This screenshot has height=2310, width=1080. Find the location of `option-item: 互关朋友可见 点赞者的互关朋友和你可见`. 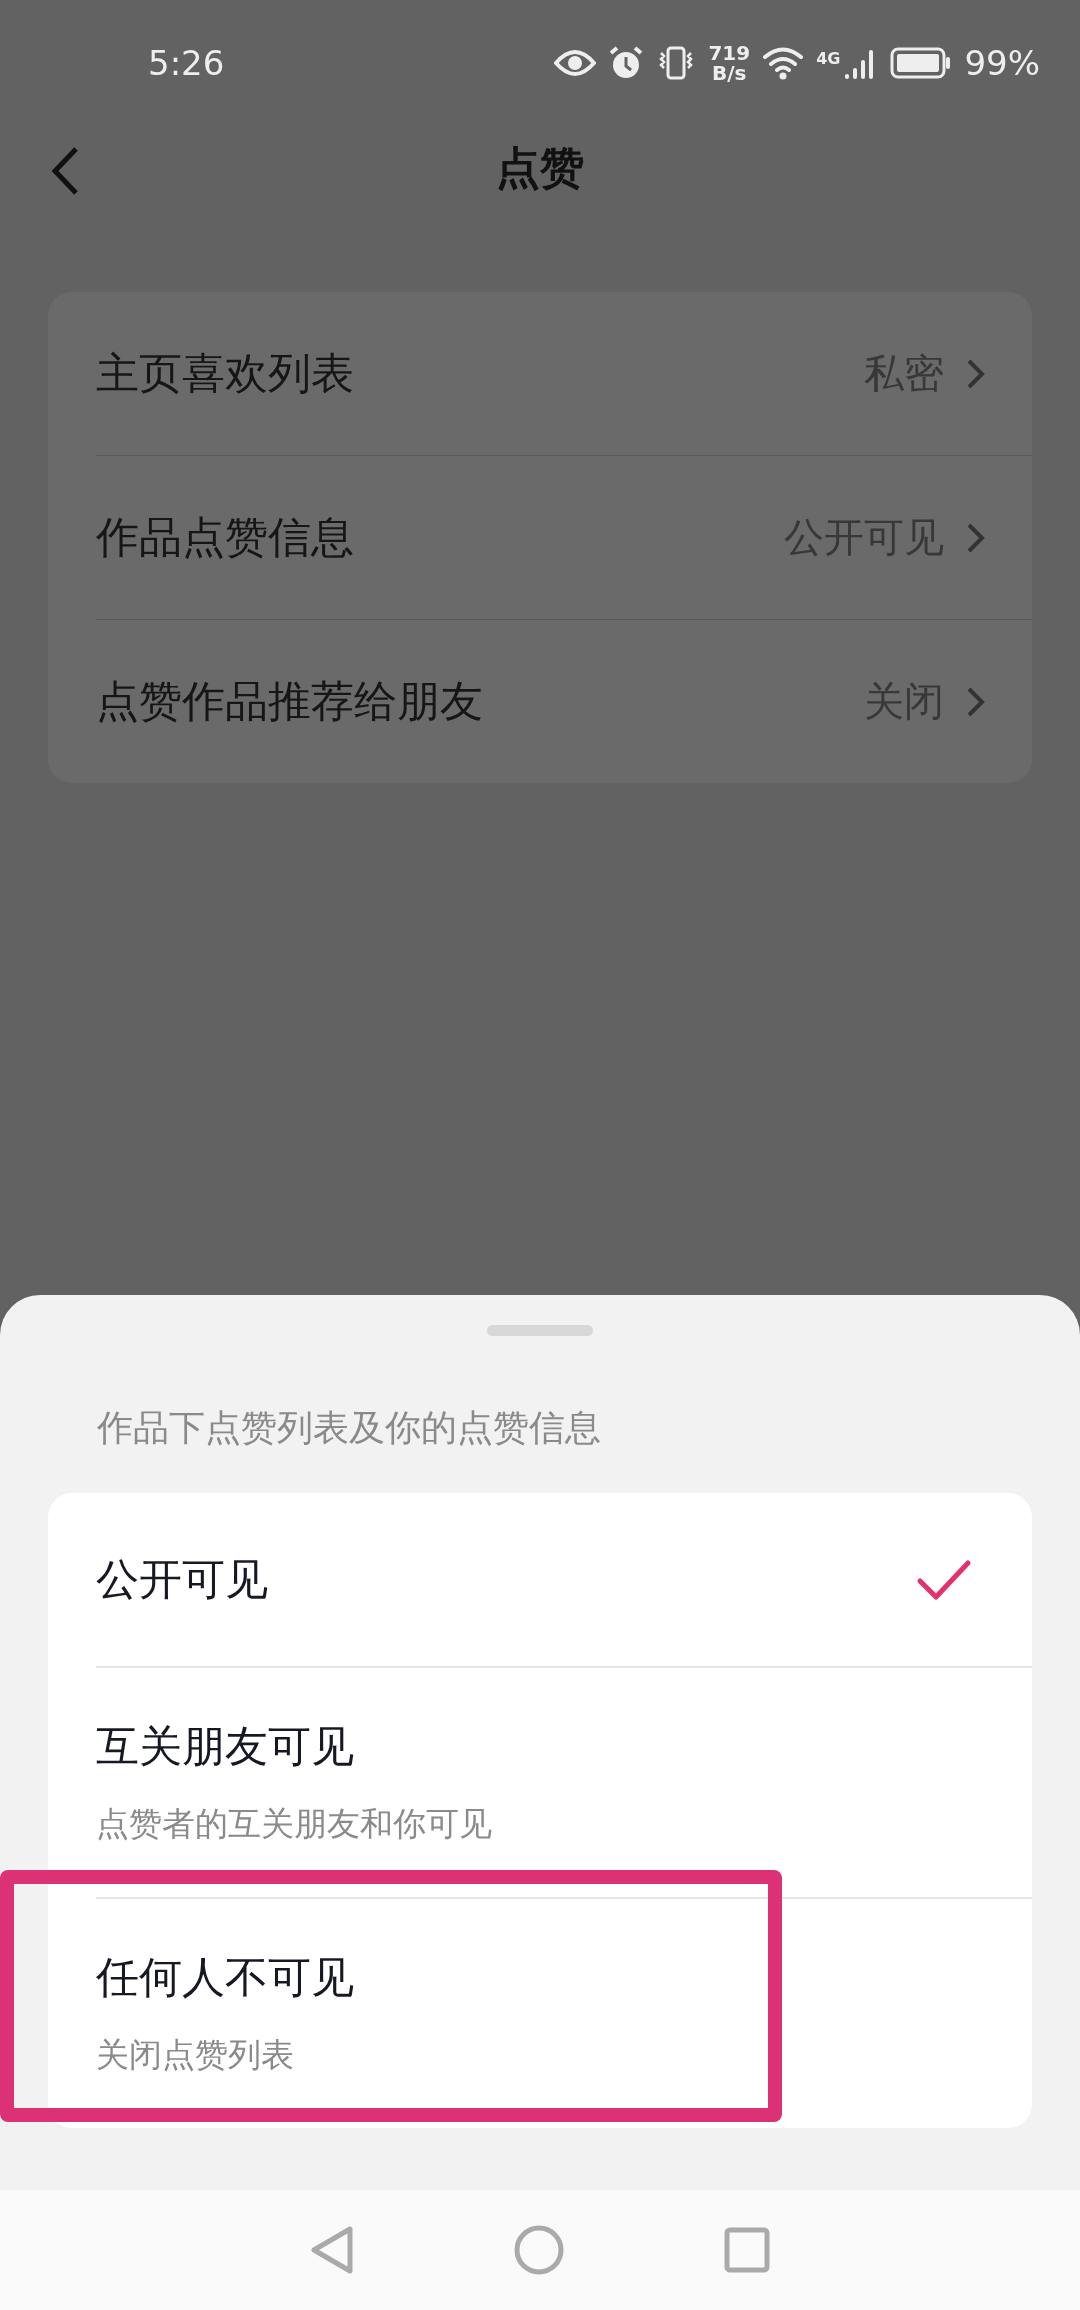

option-item: 互关朋友可见 点赞者的互关朋友和你可见 is located at coordinates (564, 1781).